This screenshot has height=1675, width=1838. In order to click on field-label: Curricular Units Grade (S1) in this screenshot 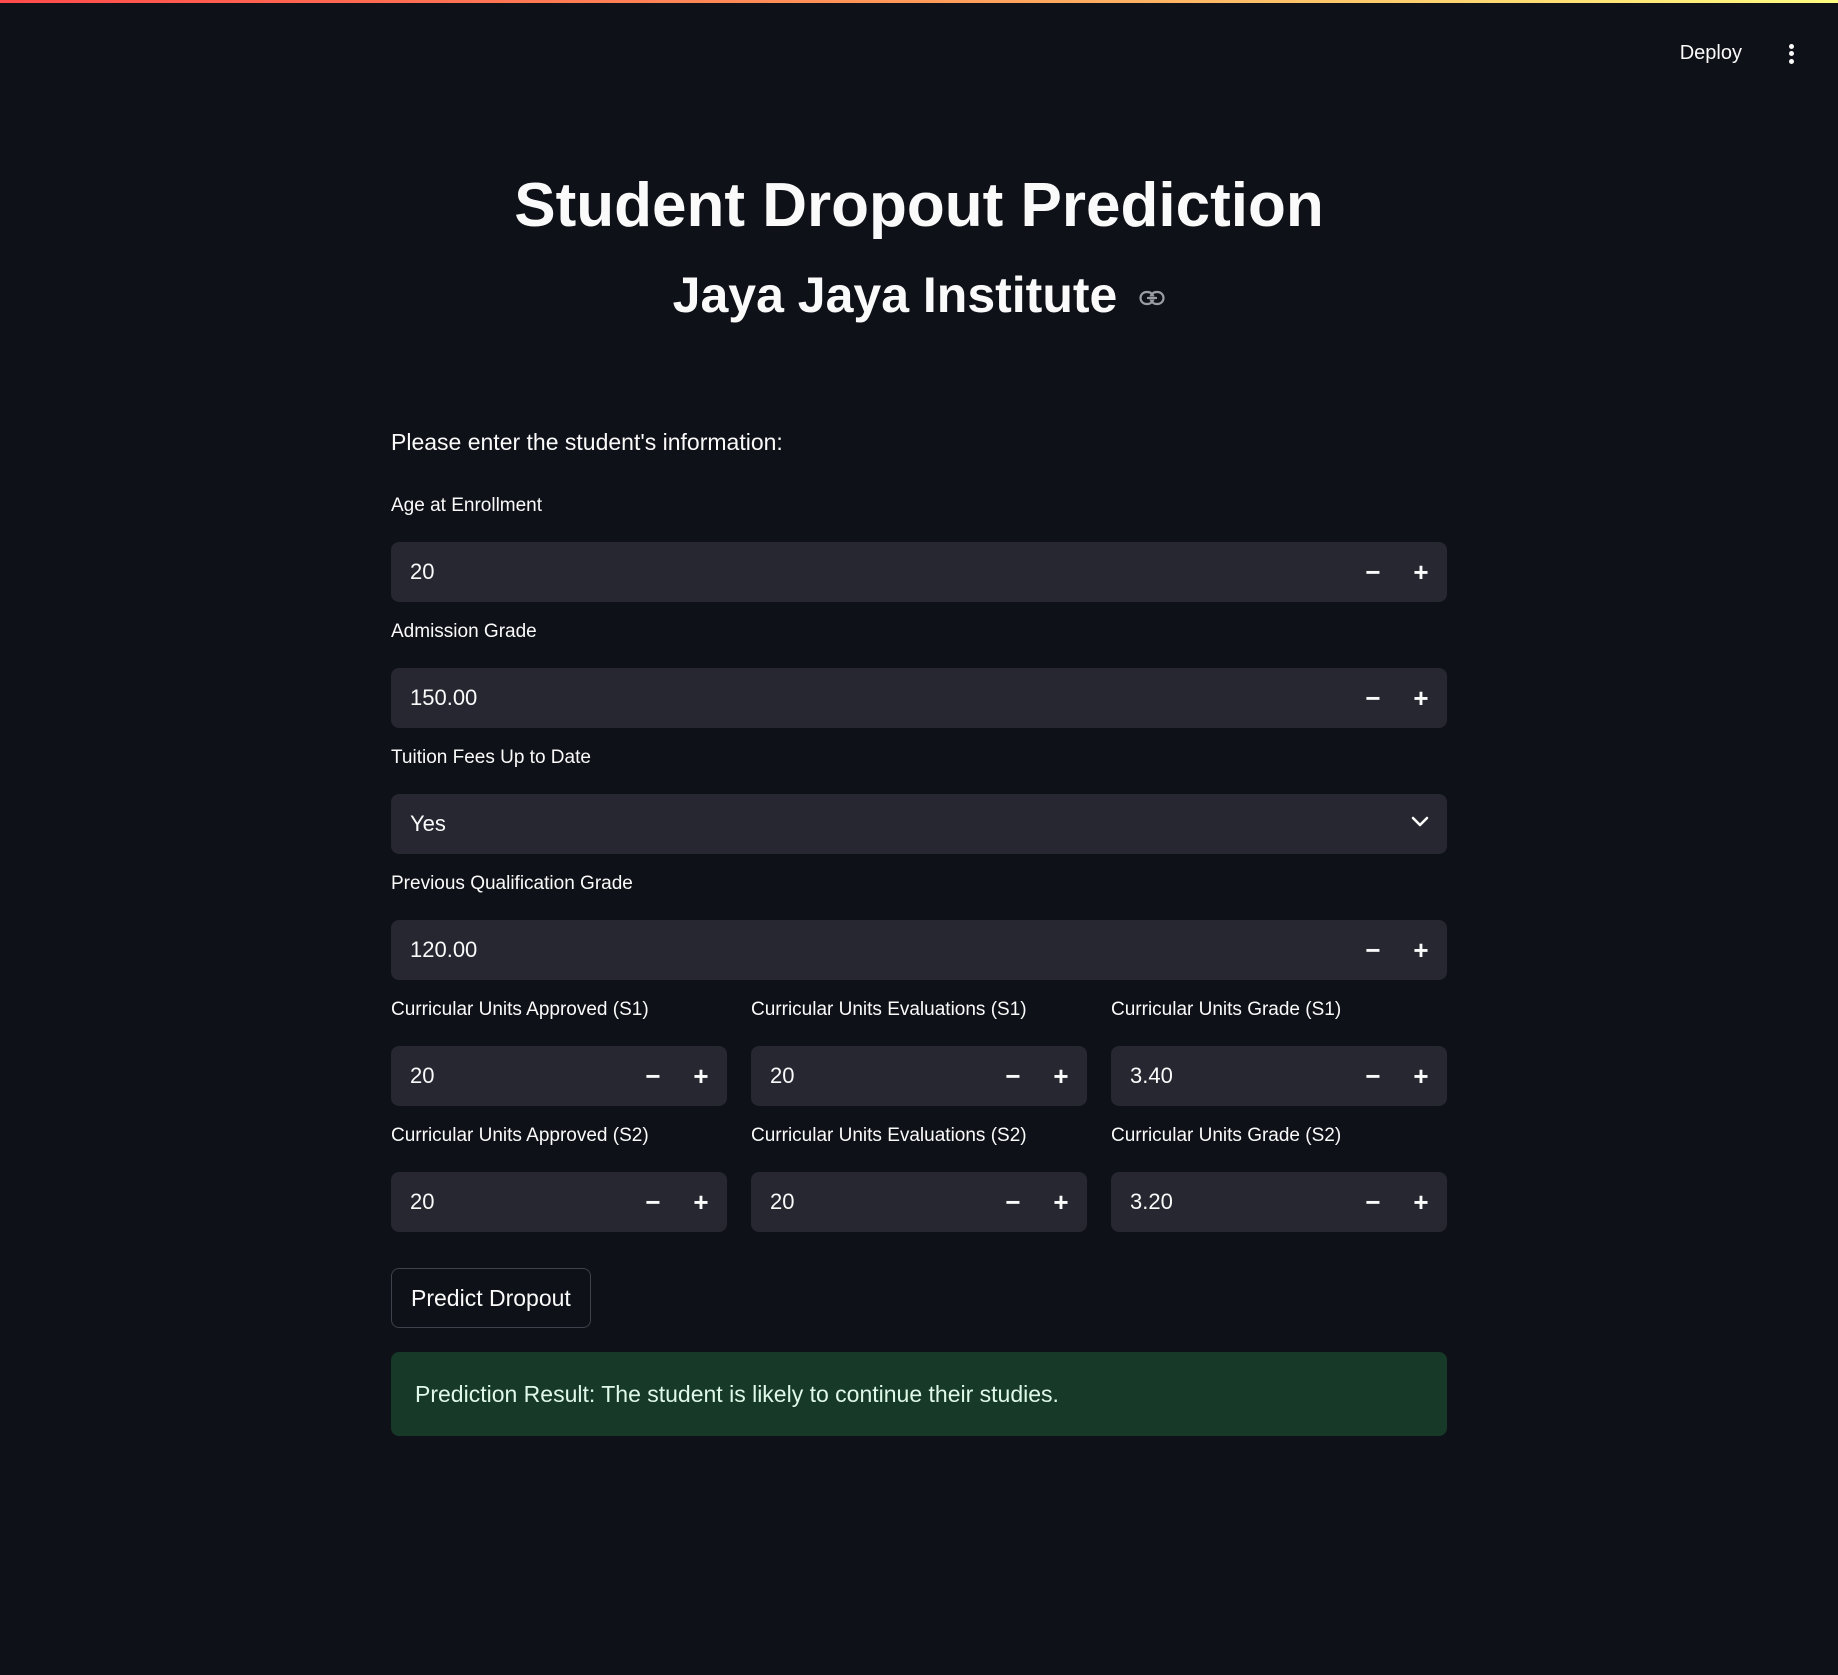, I will do `click(1226, 1009)`.